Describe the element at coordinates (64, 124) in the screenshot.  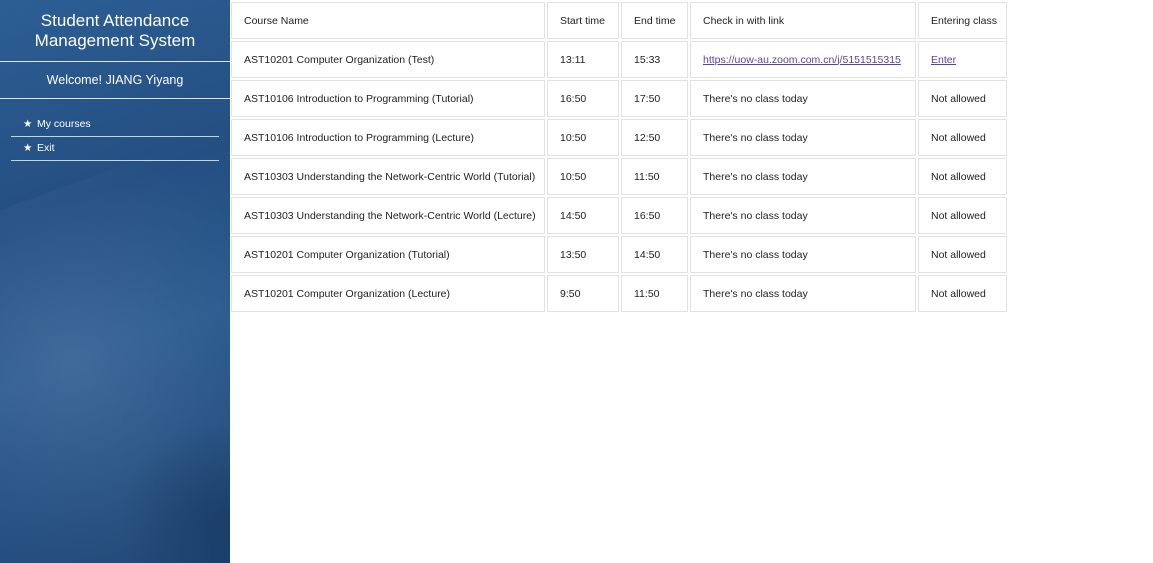
I see `sidebar-item-label: My courses` at that location.